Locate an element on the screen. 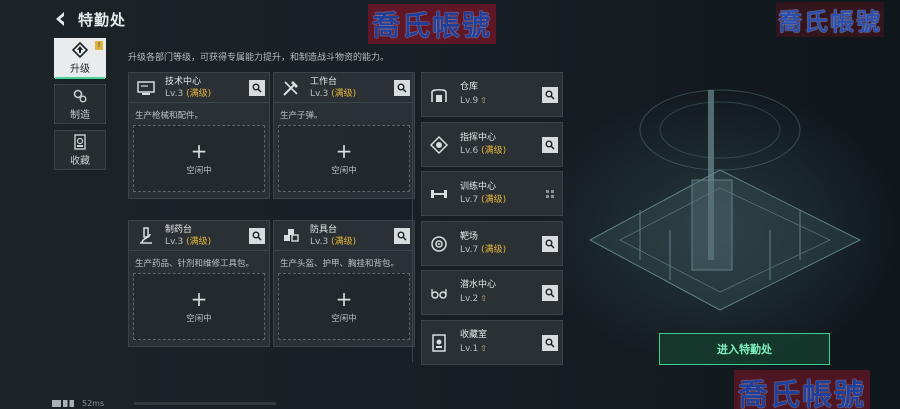  facility-name: 技术中心 is located at coordinates (183, 81).